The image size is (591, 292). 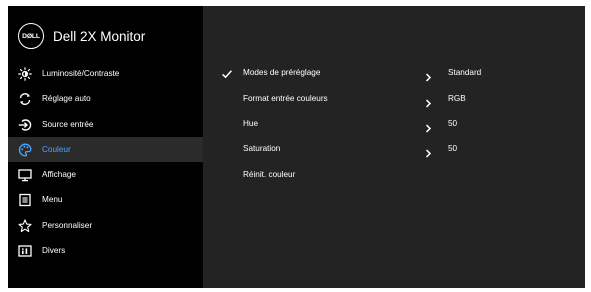 What do you see at coordinates (52, 200) in the screenshot?
I see `menu-item-label: Menu` at bounding box center [52, 200].